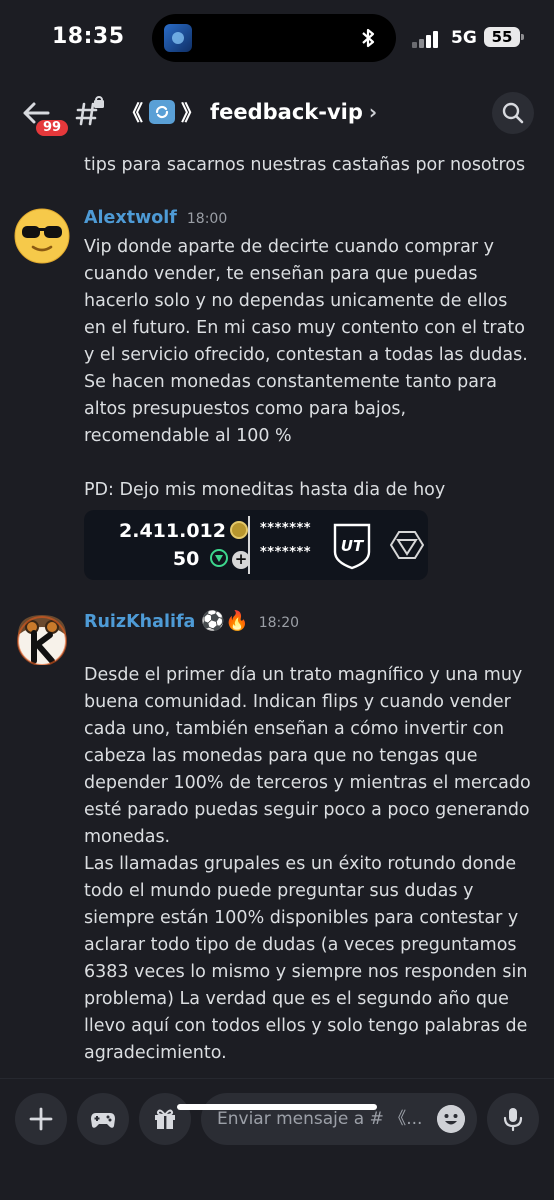 This screenshot has height=1200, width=554. Describe the element at coordinates (178, 38) in the screenshot. I see `app-icon` at that location.